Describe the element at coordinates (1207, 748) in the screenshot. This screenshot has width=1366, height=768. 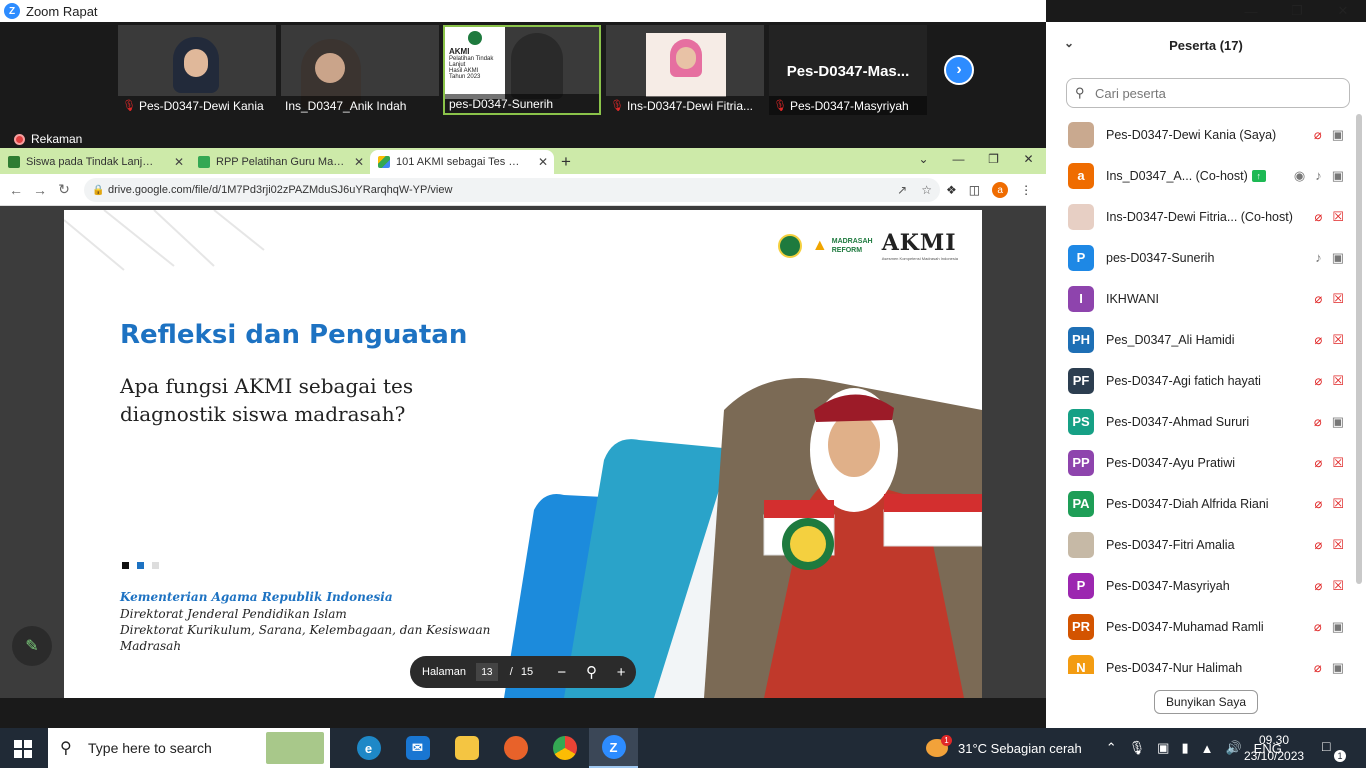
I see `wifi-icon: ▲` at that location.